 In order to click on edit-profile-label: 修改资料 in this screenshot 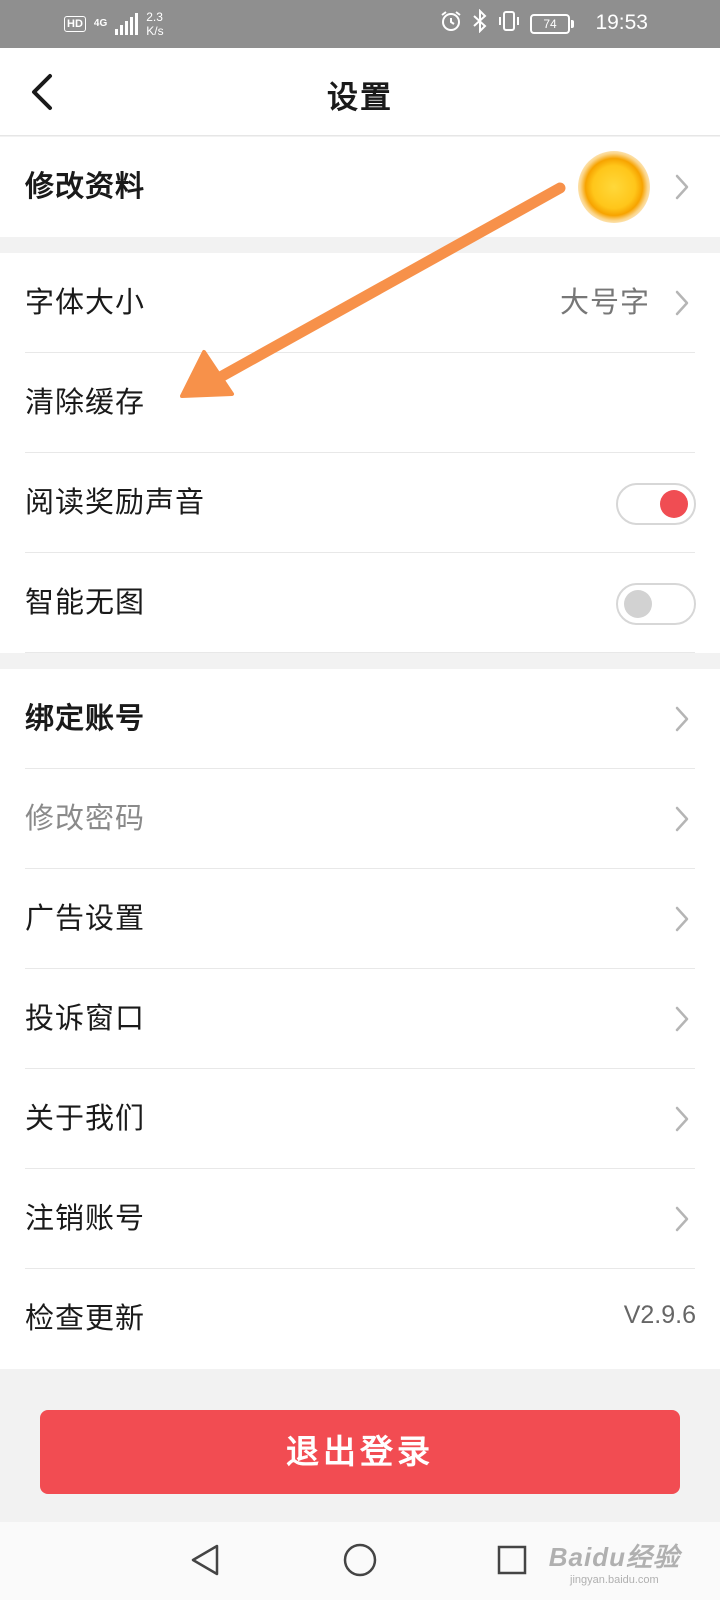, I will do `click(85, 186)`.